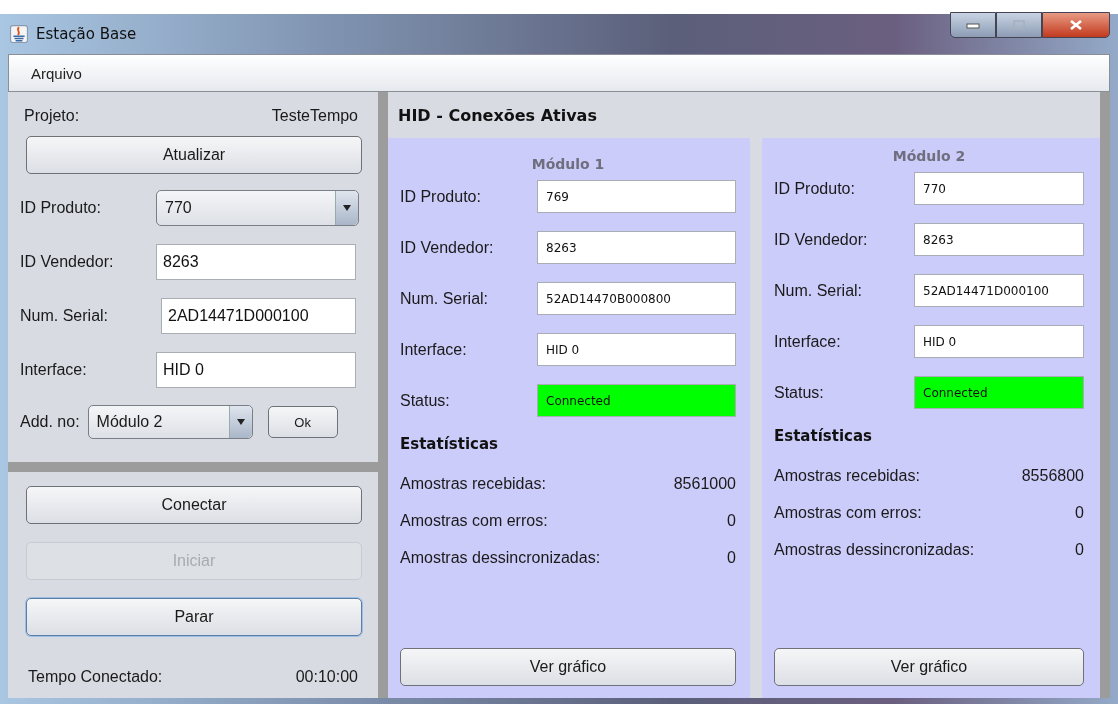 This screenshot has width=1118, height=713. What do you see at coordinates (129, 422) in the screenshot?
I see `dropdown-value: Módulo 2` at bounding box center [129, 422].